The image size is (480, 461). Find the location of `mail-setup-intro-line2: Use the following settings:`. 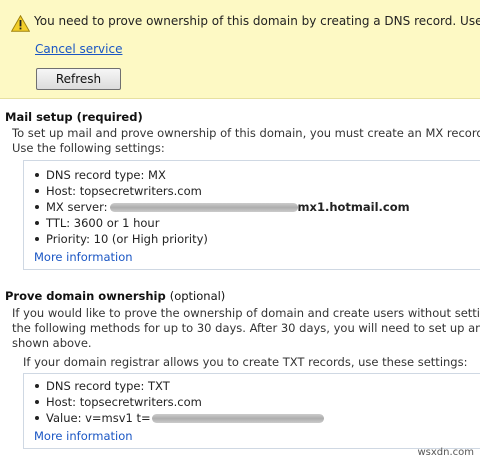

mail-setup-intro-line2: Use the following settings: is located at coordinates (88, 148).